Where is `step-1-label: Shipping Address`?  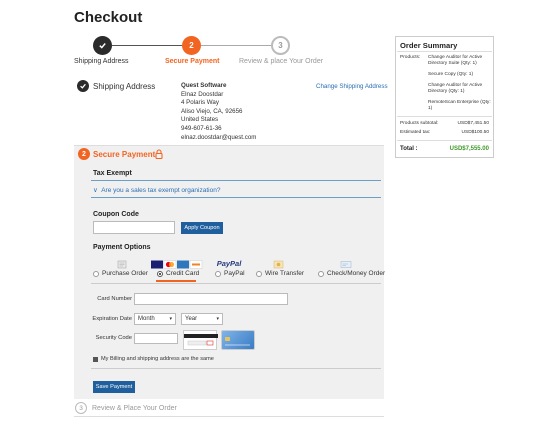
step-1-label: Shipping Address is located at coordinates (101, 61).